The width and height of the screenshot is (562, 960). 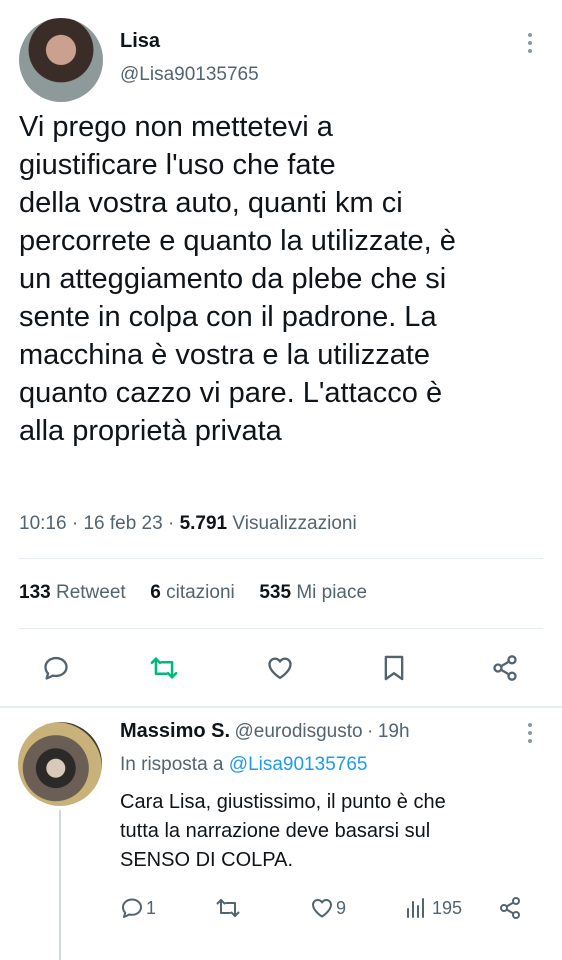 I want to click on reply-text-line: Cara Lisa, giustissimo, il punto è che, so click(x=283, y=802).